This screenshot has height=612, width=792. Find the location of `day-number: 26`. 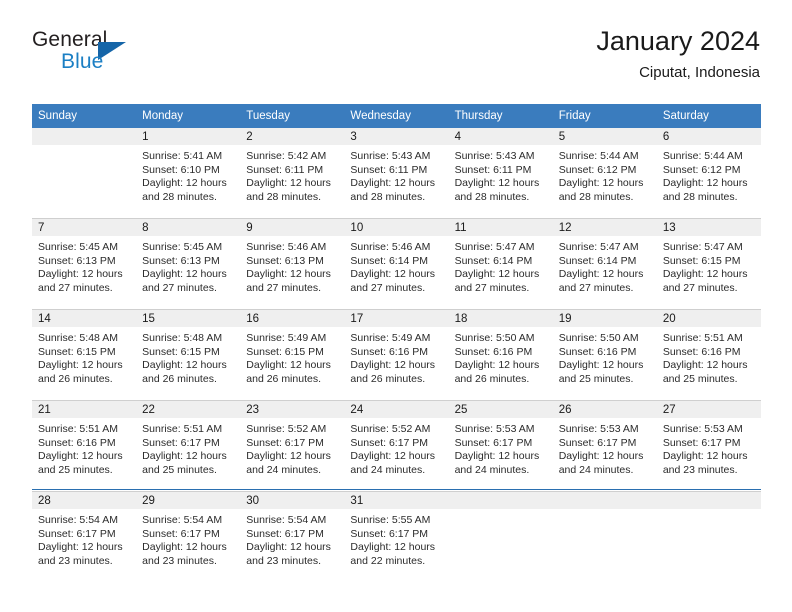

day-number: 26 is located at coordinates (604, 409).